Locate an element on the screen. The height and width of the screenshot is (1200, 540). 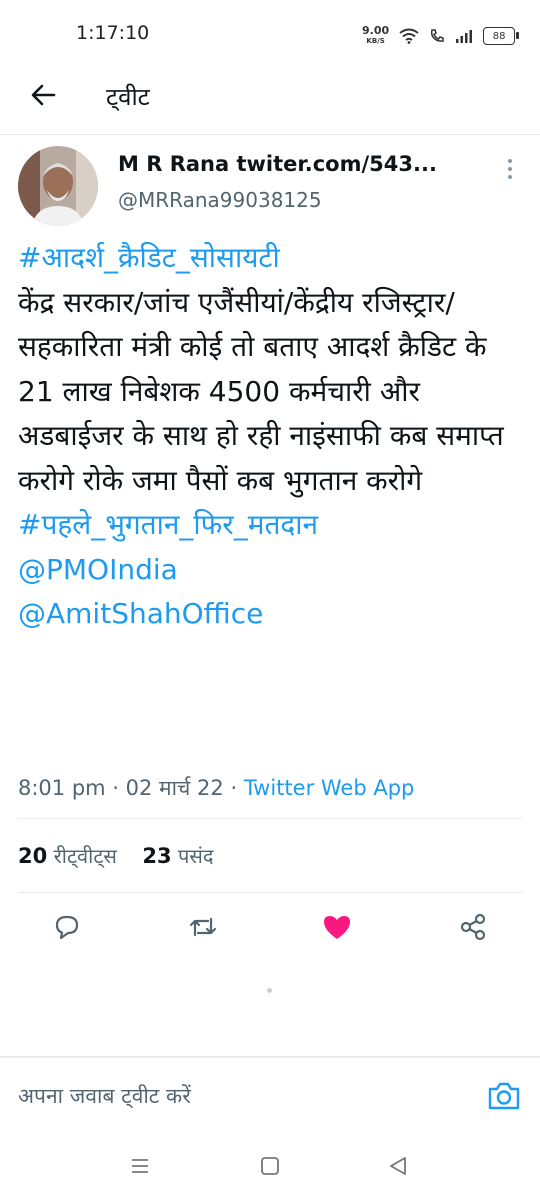
tweet-time: 8:01 pm is located at coordinates (62, 788).